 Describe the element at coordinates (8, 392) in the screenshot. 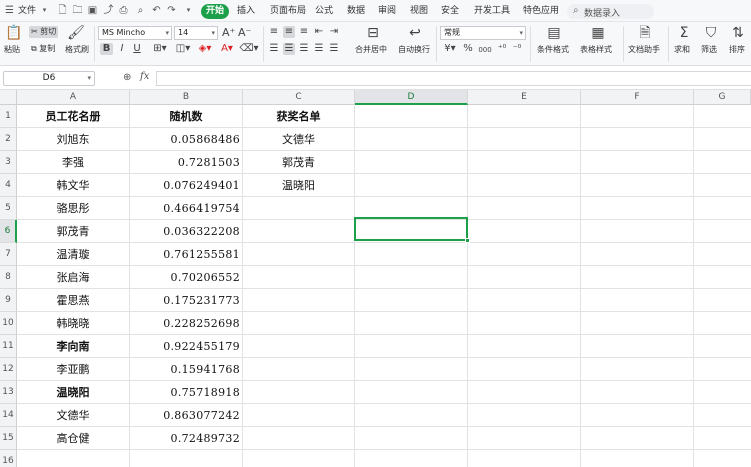

I see `row-header-13: 13` at that location.